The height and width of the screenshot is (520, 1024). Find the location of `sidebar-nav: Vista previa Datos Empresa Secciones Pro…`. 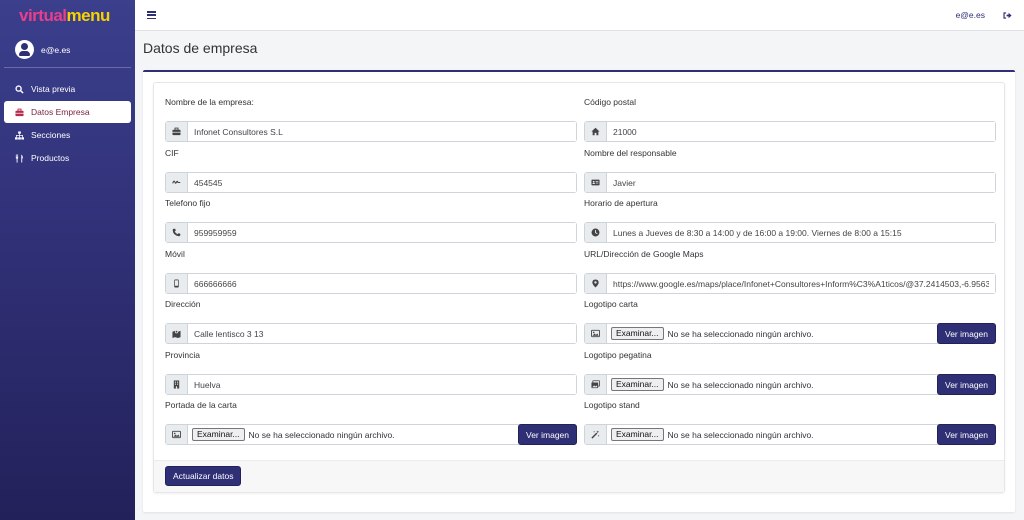

sidebar-nav: Vista previa Datos Empresa Secciones Pro… is located at coordinates (67, 123).